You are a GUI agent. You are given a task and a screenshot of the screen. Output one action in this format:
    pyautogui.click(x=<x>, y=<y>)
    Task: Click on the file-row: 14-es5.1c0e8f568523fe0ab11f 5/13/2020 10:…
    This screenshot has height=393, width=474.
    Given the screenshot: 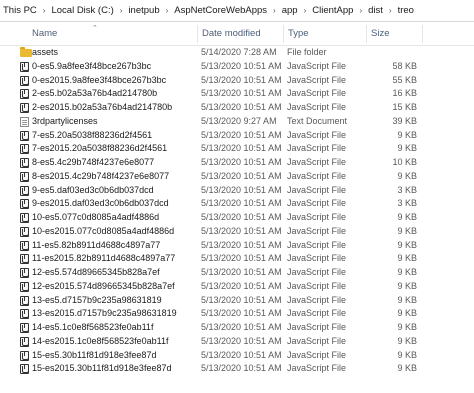 What is the action you would take?
    pyautogui.click(x=237, y=328)
    